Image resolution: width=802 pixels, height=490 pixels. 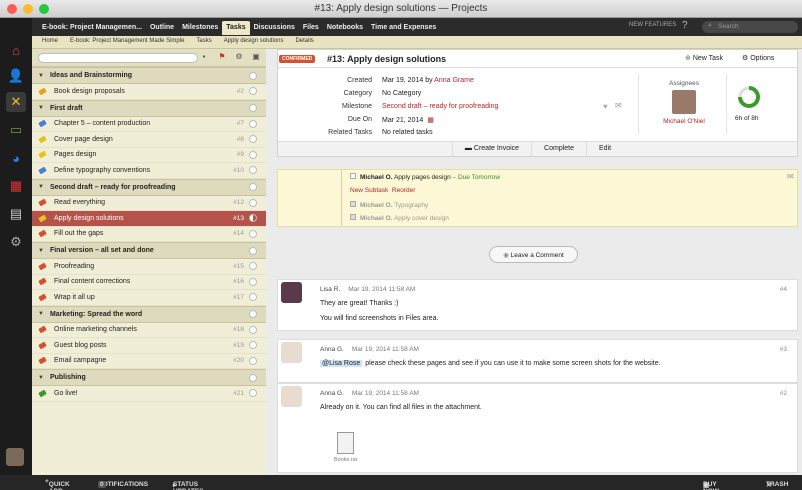 What do you see at coordinates (162, 28) in the screenshot?
I see `nav-tab: Outline` at bounding box center [162, 28].